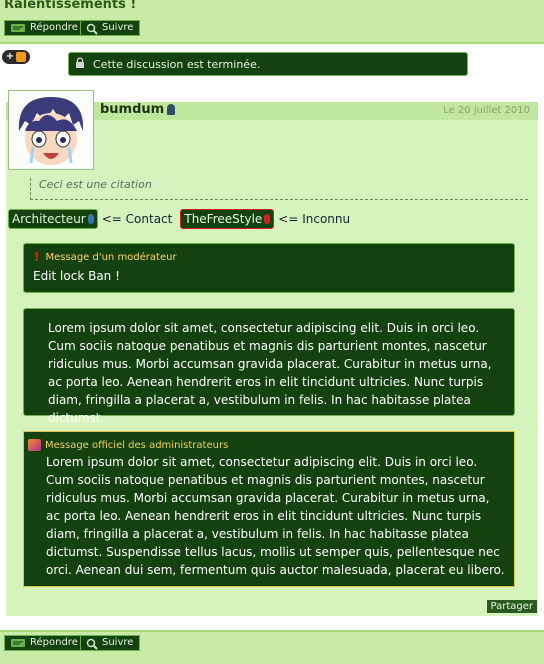  What do you see at coordinates (486, 110) in the screenshot?
I see `post-date: Le 20 juillet 2010` at bounding box center [486, 110].